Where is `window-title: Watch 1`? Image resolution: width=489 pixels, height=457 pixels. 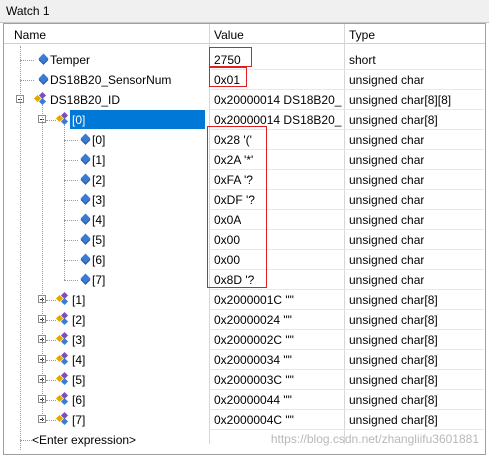
window-title: Watch 1 is located at coordinates (28, 11).